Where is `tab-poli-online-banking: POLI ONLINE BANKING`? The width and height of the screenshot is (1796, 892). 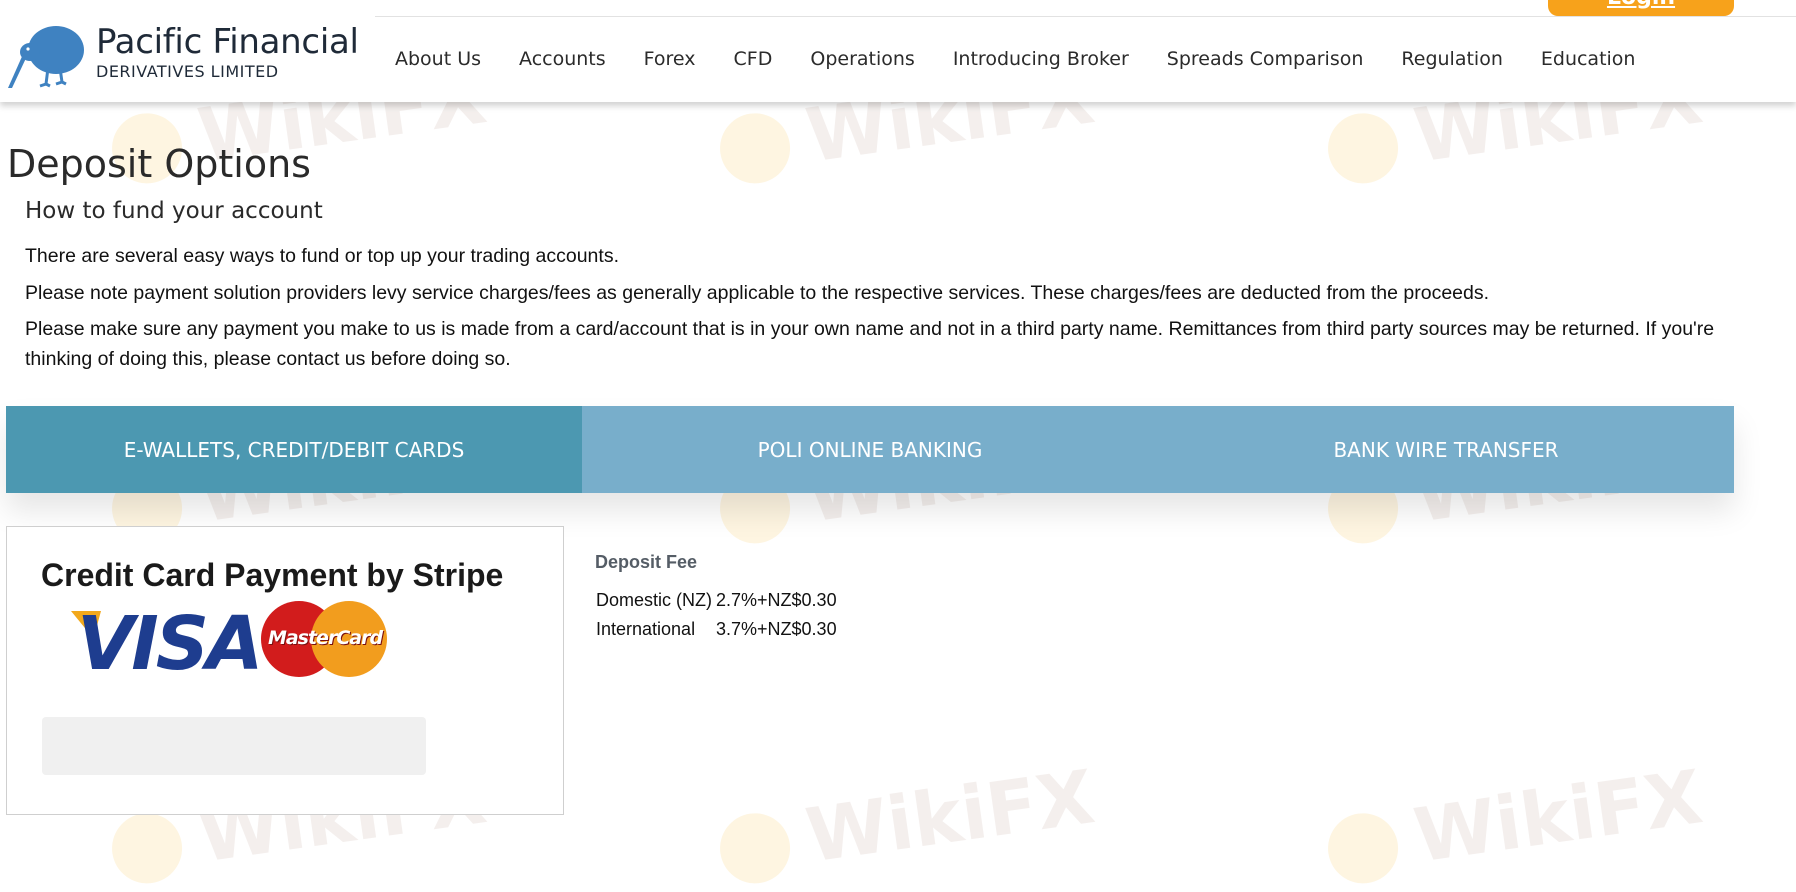 tab-poli-online-banking: POLI ONLINE BANKING is located at coordinates (870, 449).